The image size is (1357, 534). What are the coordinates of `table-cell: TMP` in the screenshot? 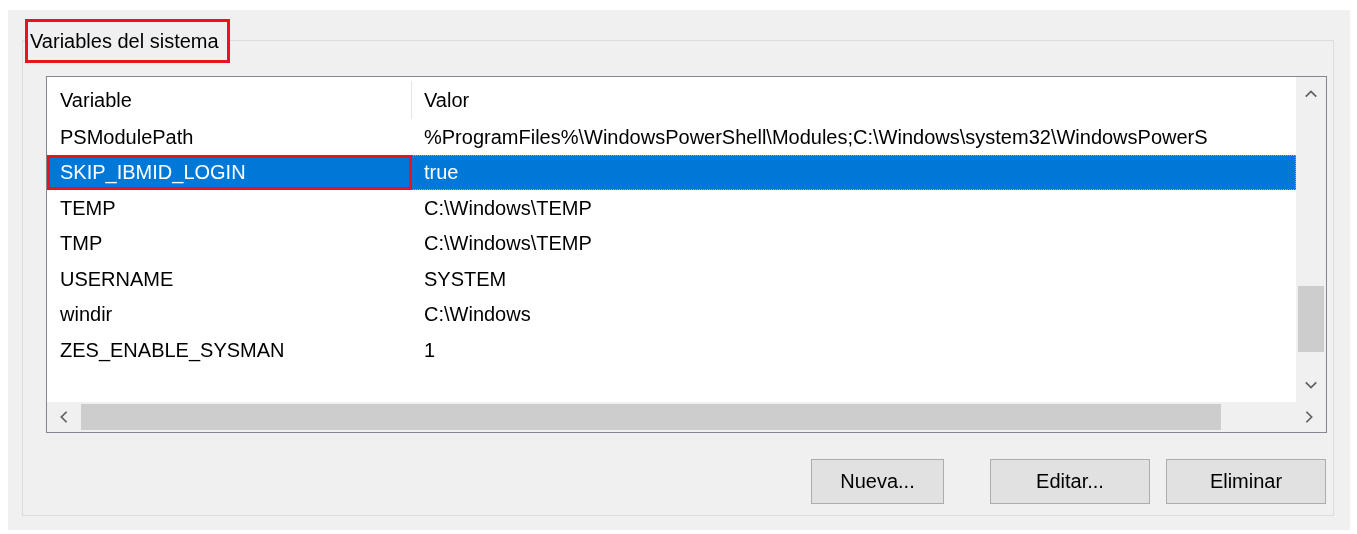 It's located at (81, 243).